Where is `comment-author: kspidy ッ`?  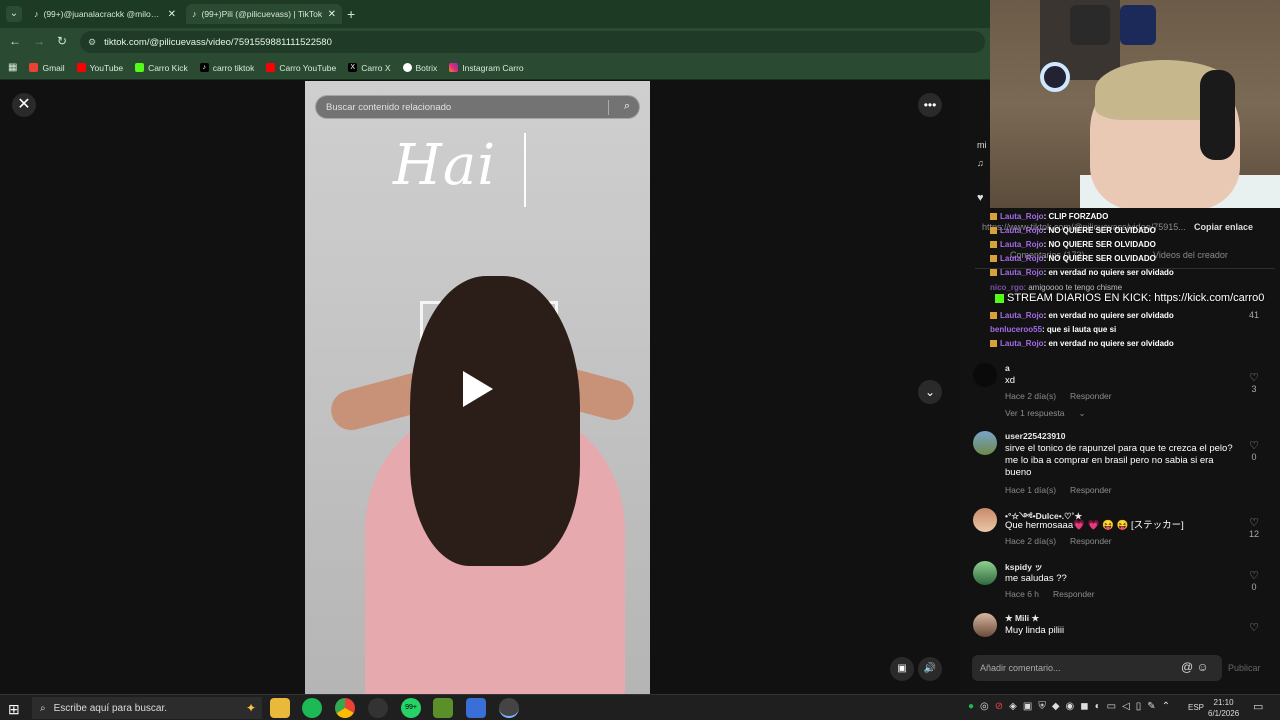 comment-author: kspidy ッ is located at coordinates (1024, 567).